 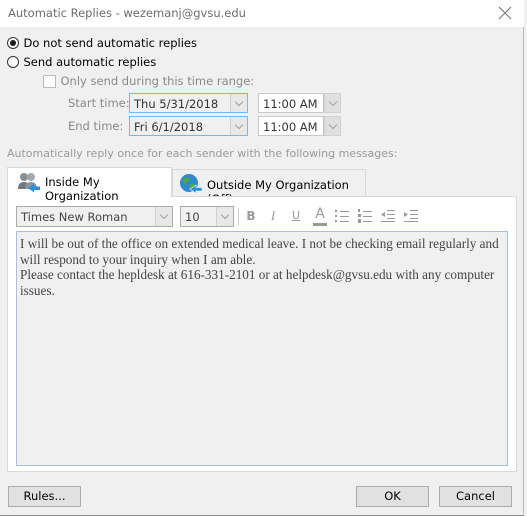 I want to click on numbering-icon, so click(x=365, y=216).